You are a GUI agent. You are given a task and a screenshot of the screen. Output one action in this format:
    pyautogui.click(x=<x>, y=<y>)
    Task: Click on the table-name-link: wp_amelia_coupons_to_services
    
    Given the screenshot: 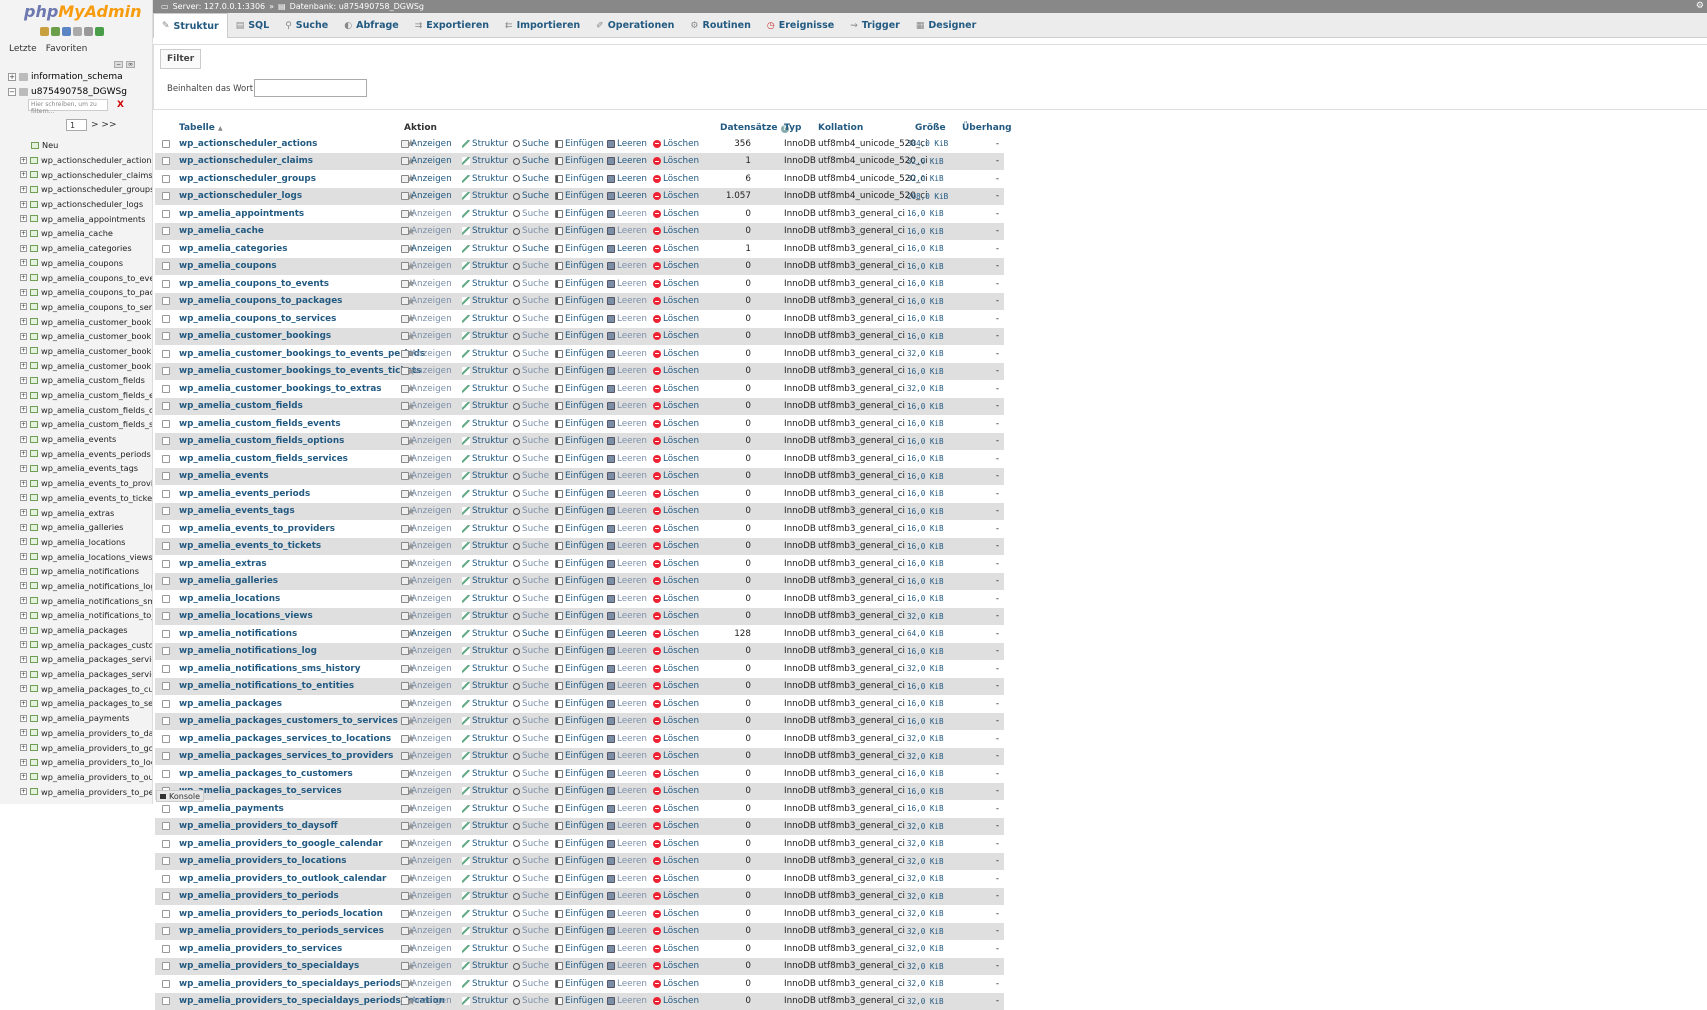 What is the action you would take?
    pyautogui.click(x=257, y=319)
    